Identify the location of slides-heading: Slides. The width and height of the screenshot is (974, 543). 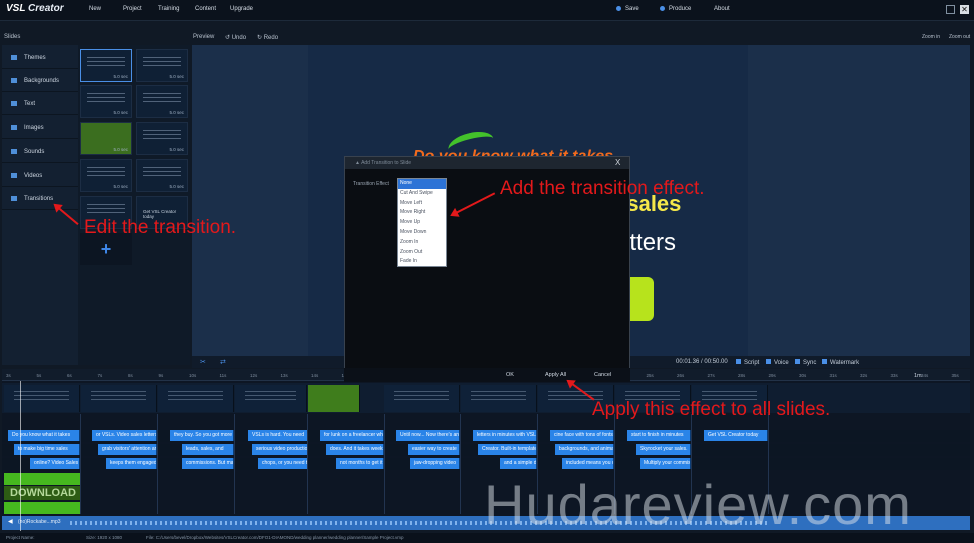
(12, 37).